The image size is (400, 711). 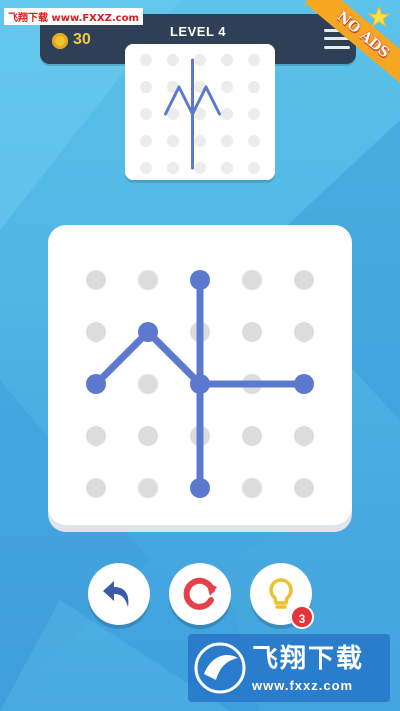 I want to click on restart-icon, so click(x=200, y=593).